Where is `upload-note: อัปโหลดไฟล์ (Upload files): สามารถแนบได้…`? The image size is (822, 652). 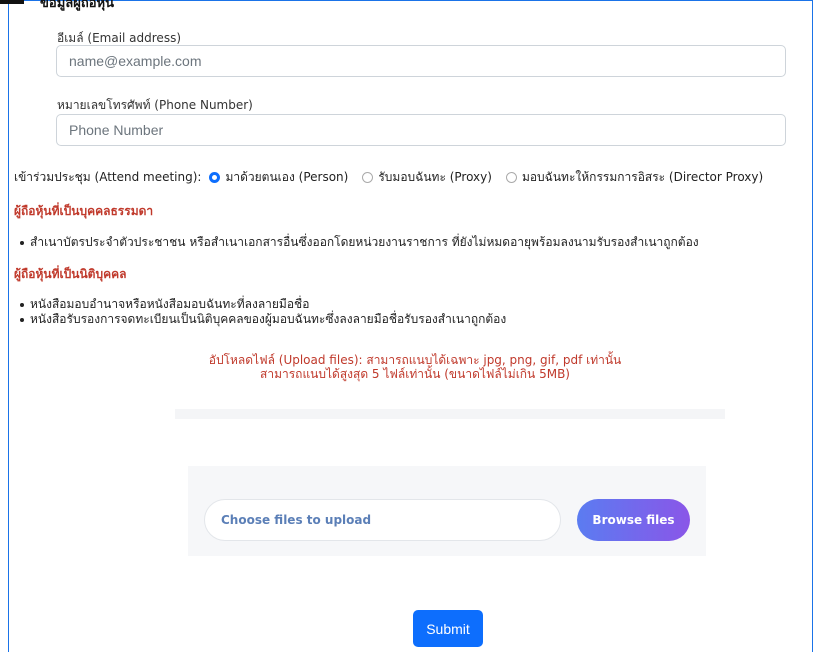
upload-note: อัปโหลดไฟล์ (Upload files): สามารถแนบได้… is located at coordinates (415, 367).